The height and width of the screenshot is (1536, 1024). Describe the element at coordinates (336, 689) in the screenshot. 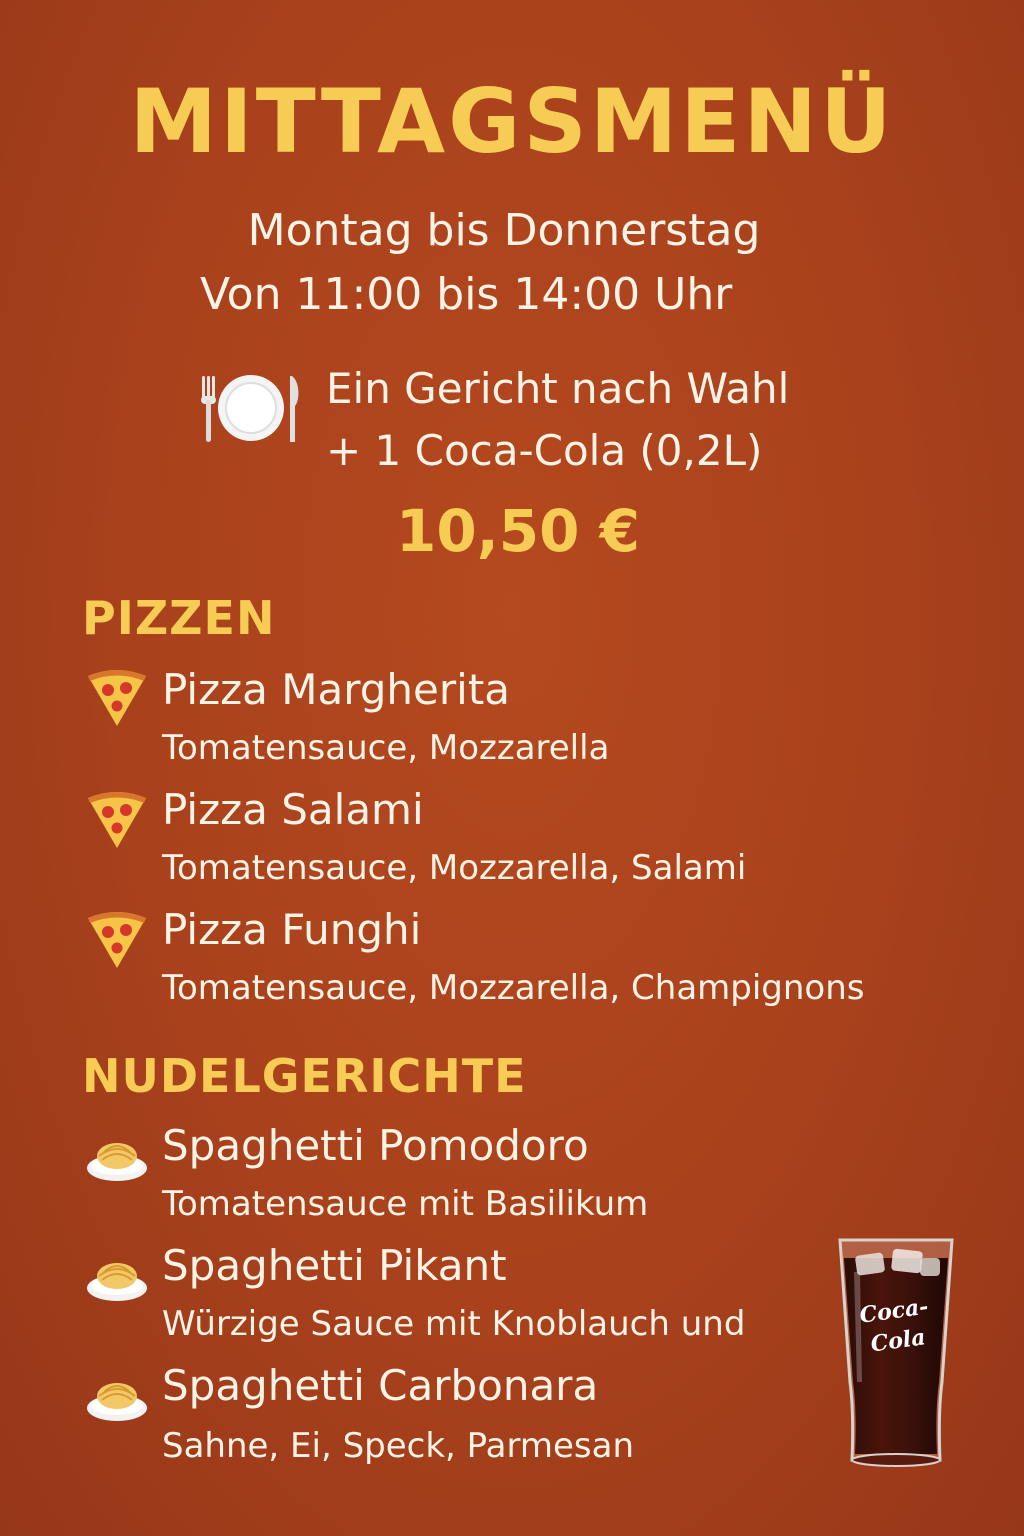

I see `menu-item-name: Pizza Margherita` at that location.